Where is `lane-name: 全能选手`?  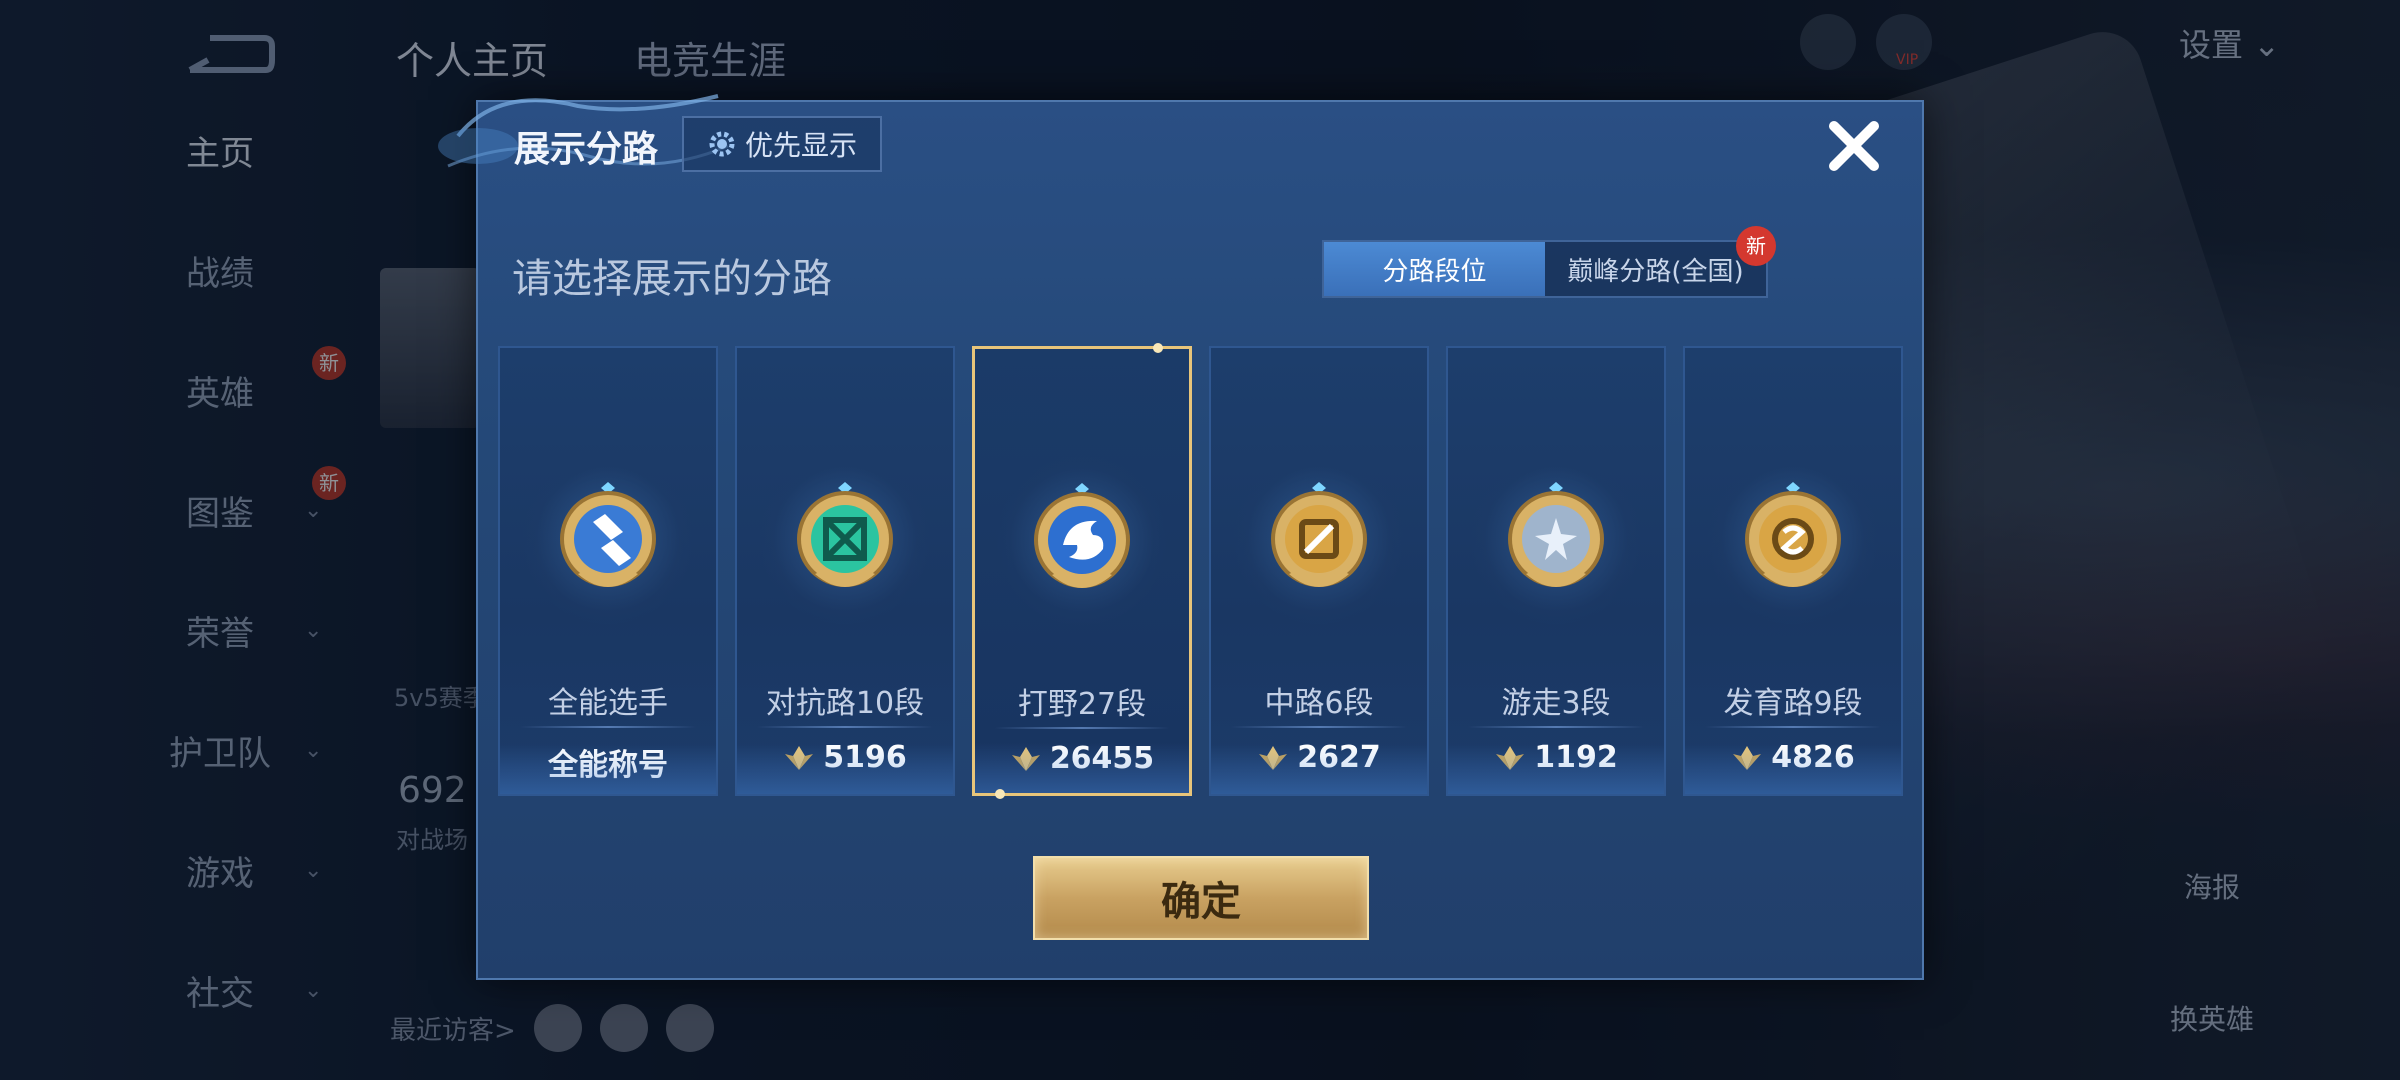
lane-name: 全能选手 is located at coordinates (608, 703).